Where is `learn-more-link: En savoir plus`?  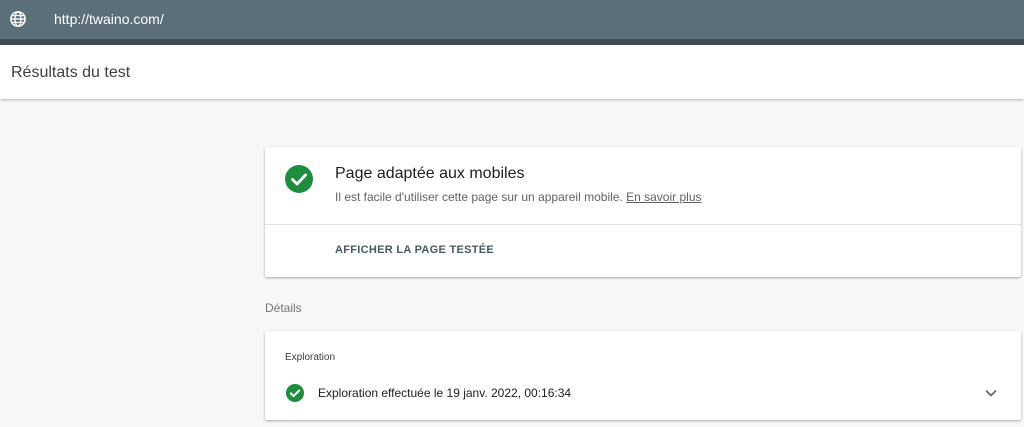 learn-more-link: En savoir plus is located at coordinates (663, 197).